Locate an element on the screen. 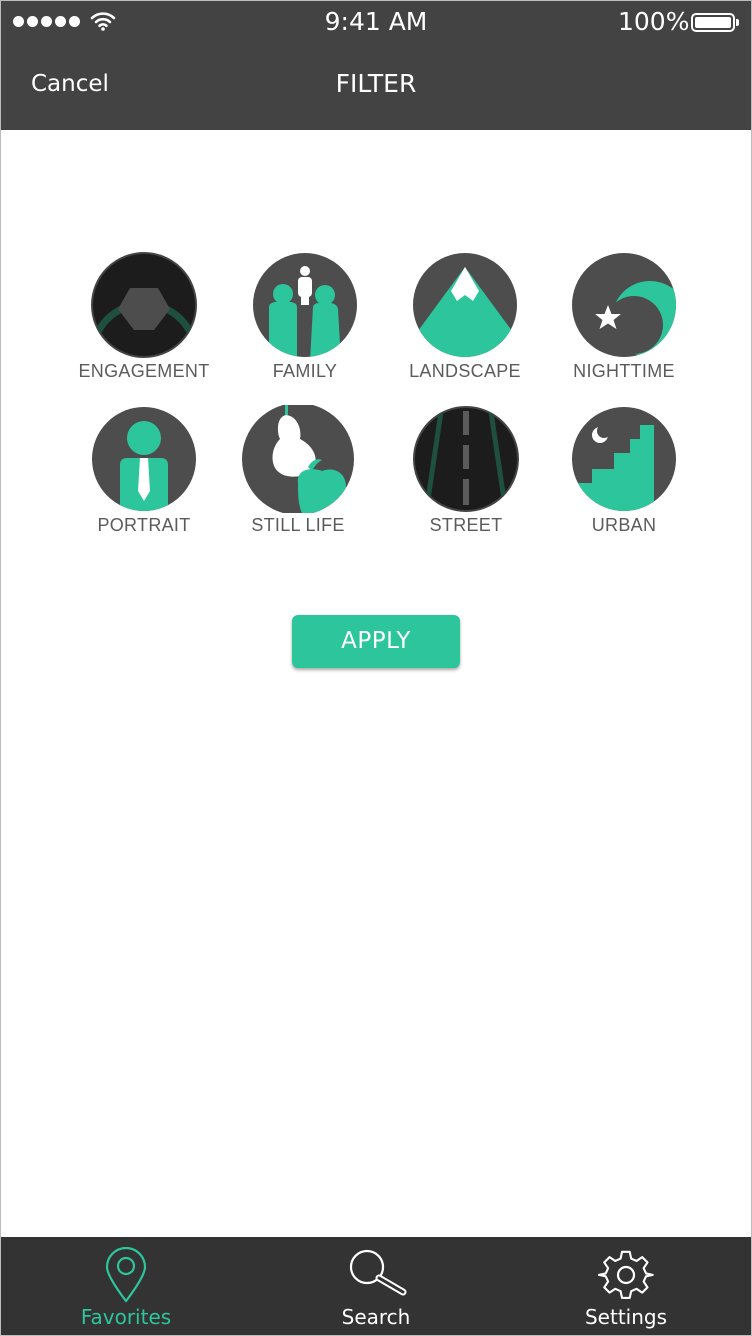 Image resolution: width=752 pixels, height=1336 pixels. battery-icon is located at coordinates (713, 22).